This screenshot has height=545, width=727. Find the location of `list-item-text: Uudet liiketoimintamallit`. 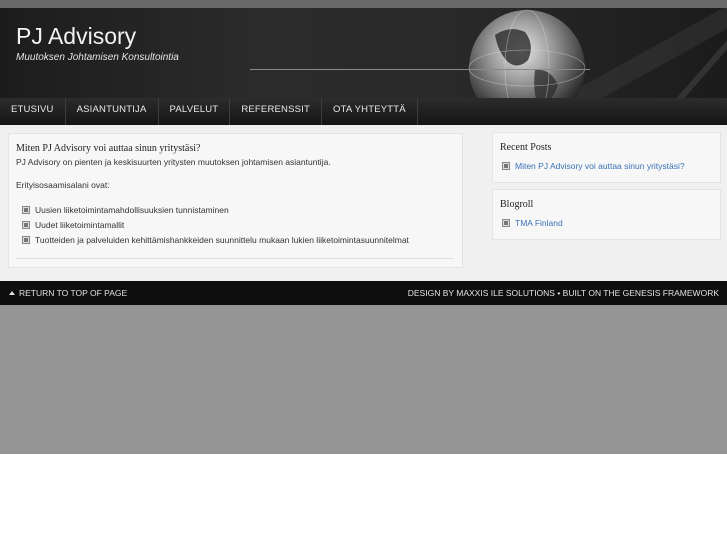

list-item-text: Uudet liiketoimintamallit is located at coordinates (80, 224).